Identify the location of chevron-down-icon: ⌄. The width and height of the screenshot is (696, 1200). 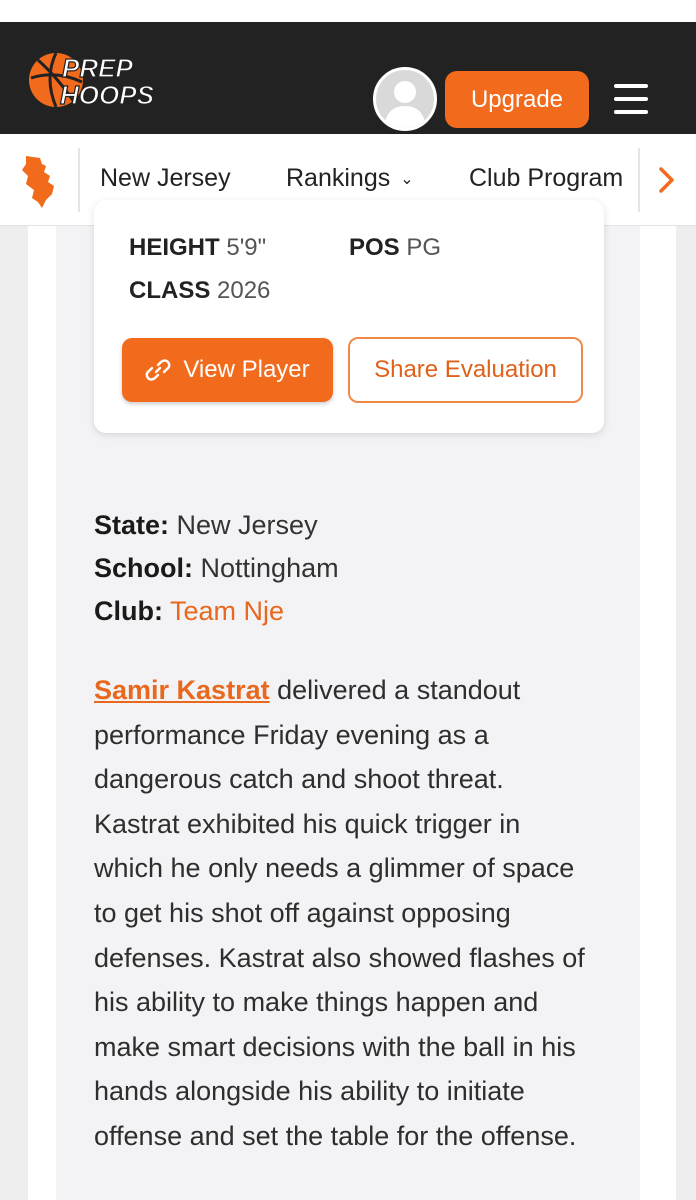
(407, 180).